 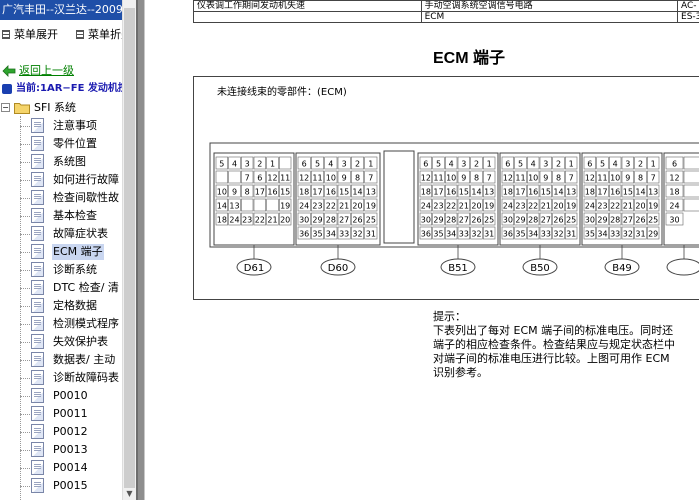 What do you see at coordinates (75, 125) in the screenshot?
I see `tree-item-label: 注意事项` at bounding box center [75, 125].